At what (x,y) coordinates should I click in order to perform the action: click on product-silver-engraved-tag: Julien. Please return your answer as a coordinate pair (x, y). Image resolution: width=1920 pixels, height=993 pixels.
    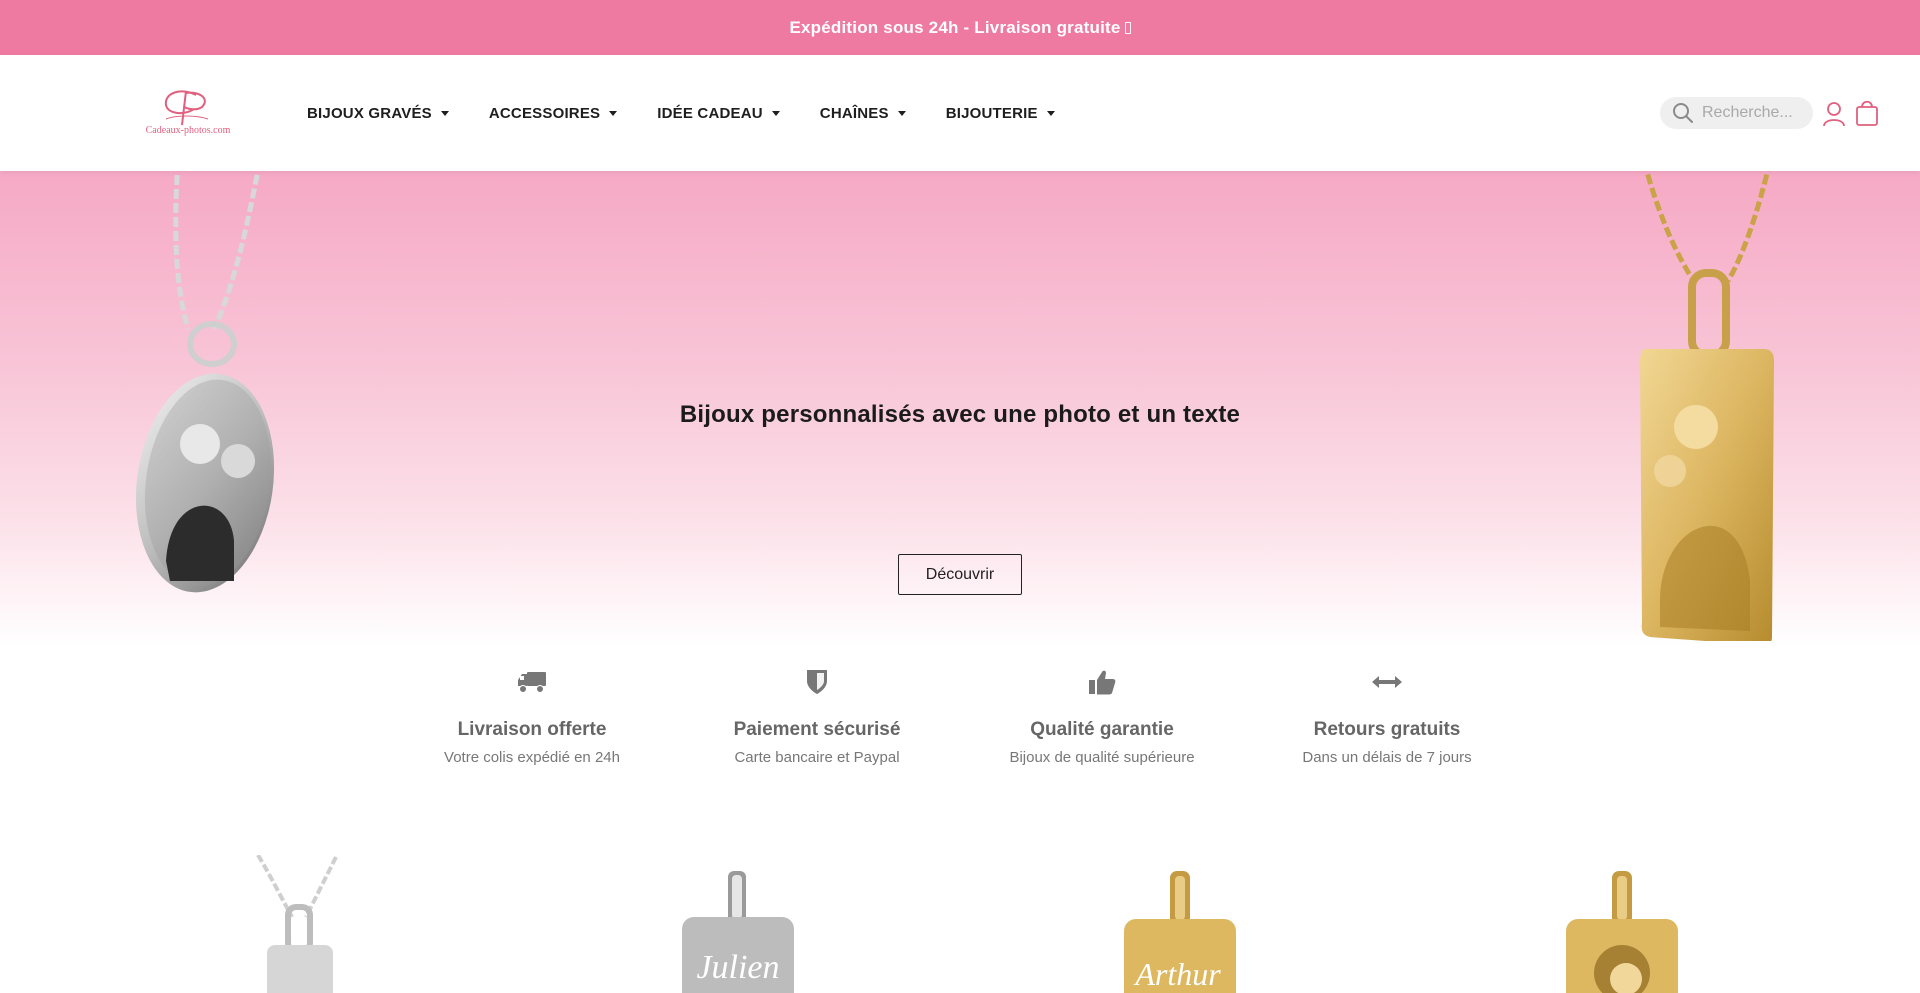
    Looking at the image, I should click on (737, 924).